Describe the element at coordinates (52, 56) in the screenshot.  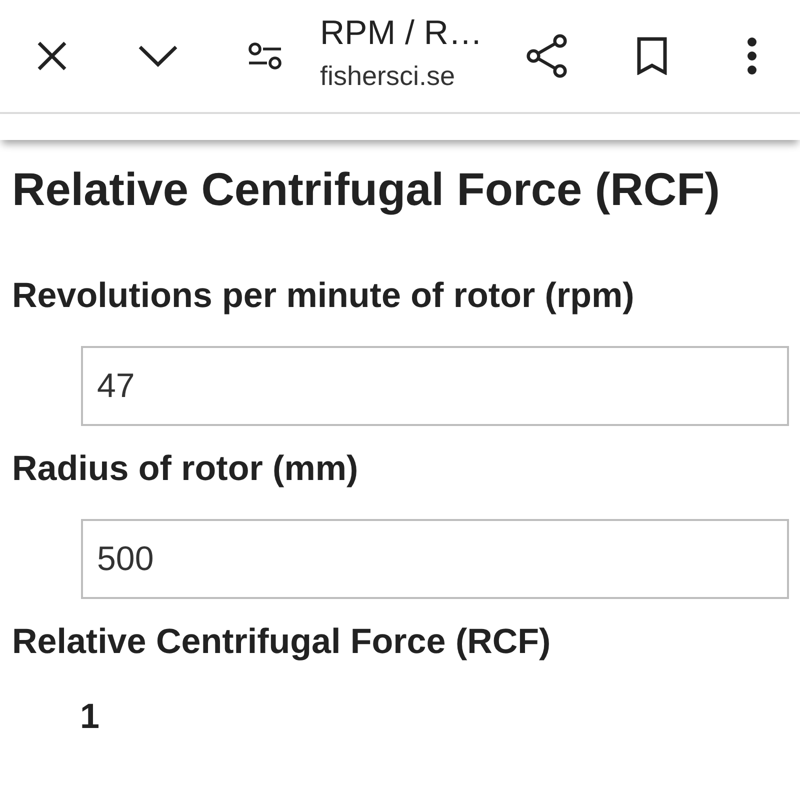
I see `close-icon` at that location.